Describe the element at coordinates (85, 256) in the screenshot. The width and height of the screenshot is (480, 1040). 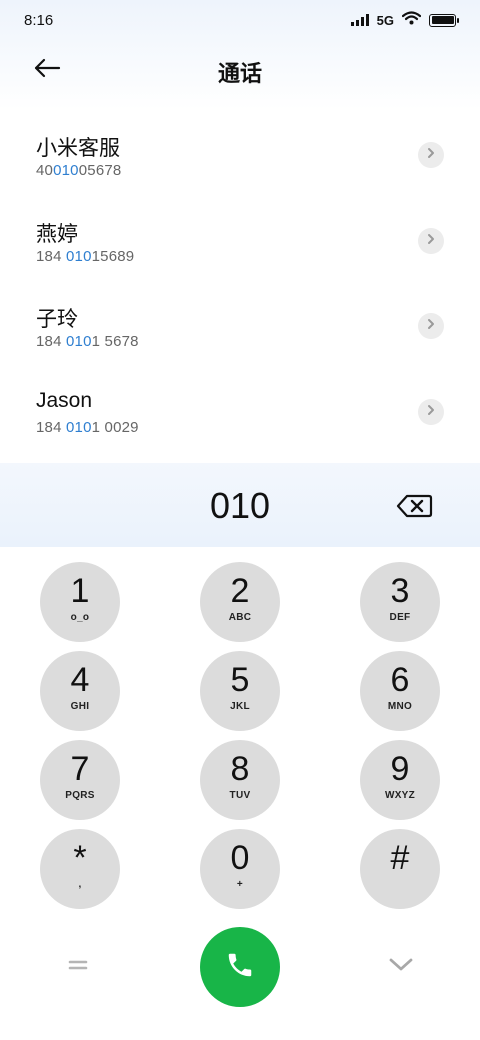
I see `contact-number: 184 01015689` at that location.